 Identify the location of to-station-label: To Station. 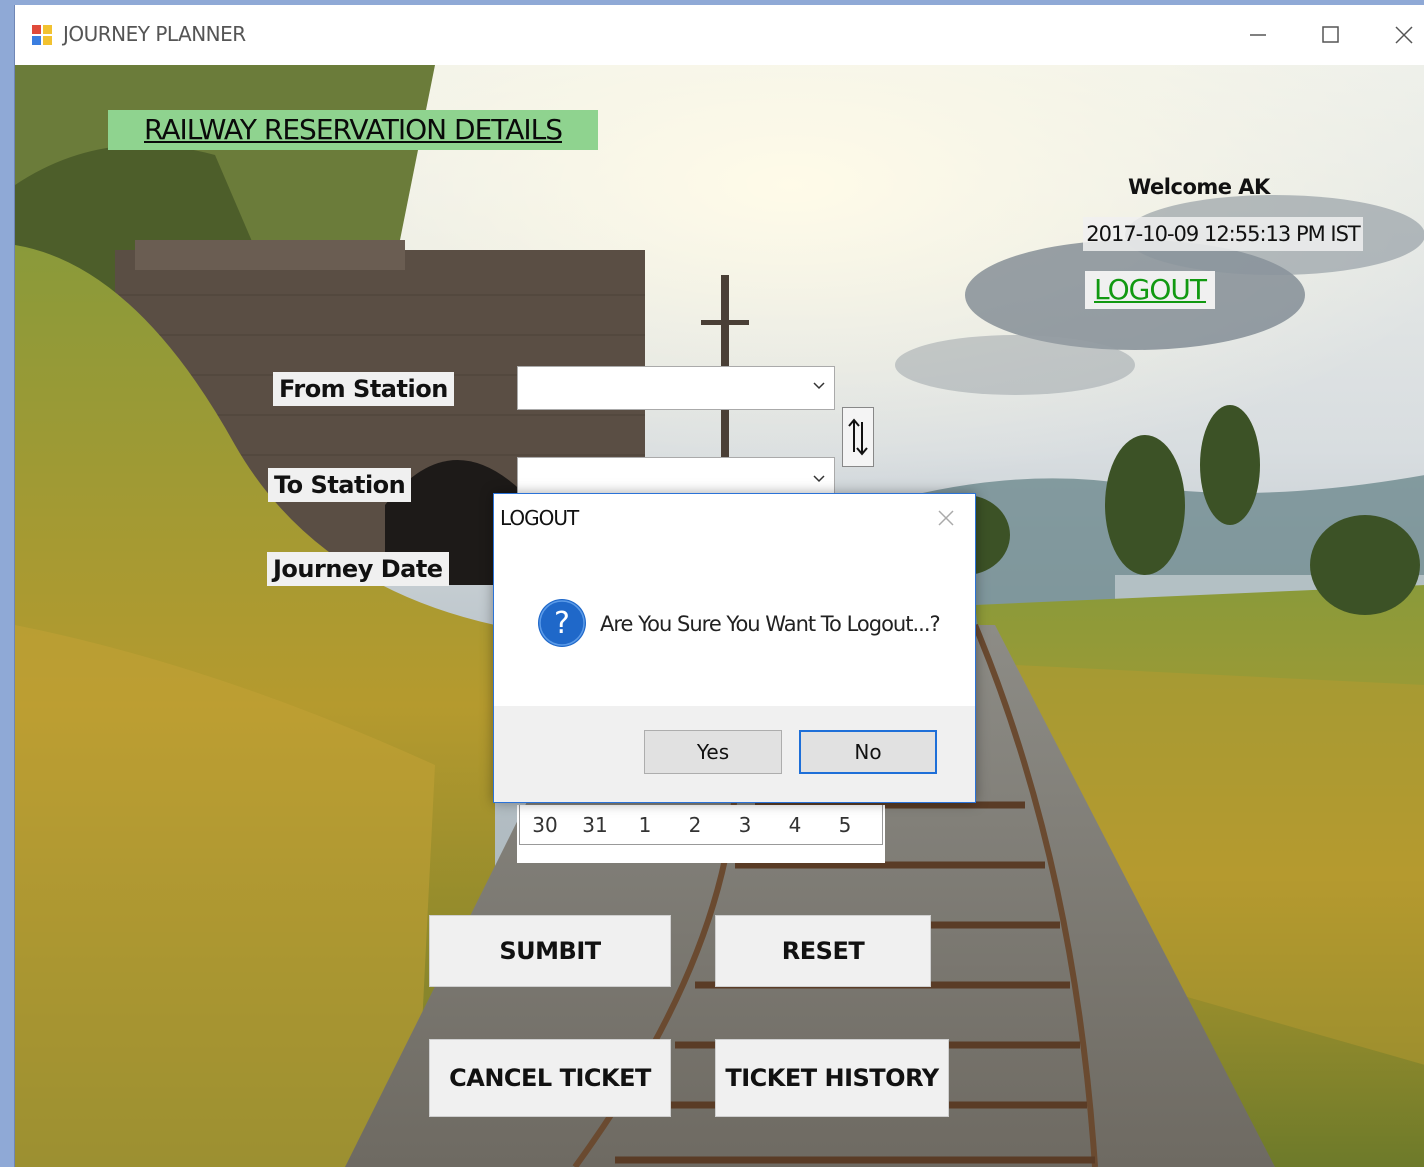
(340, 485).